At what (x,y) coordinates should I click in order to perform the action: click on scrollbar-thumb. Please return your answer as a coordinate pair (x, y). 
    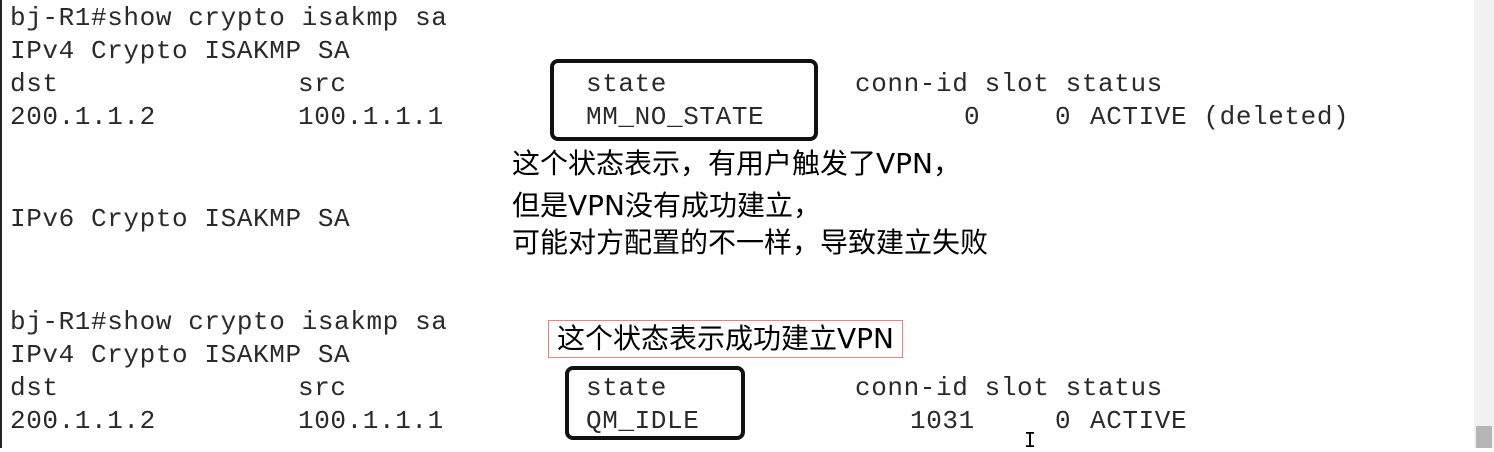
    Looking at the image, I should click on (1484, 437).